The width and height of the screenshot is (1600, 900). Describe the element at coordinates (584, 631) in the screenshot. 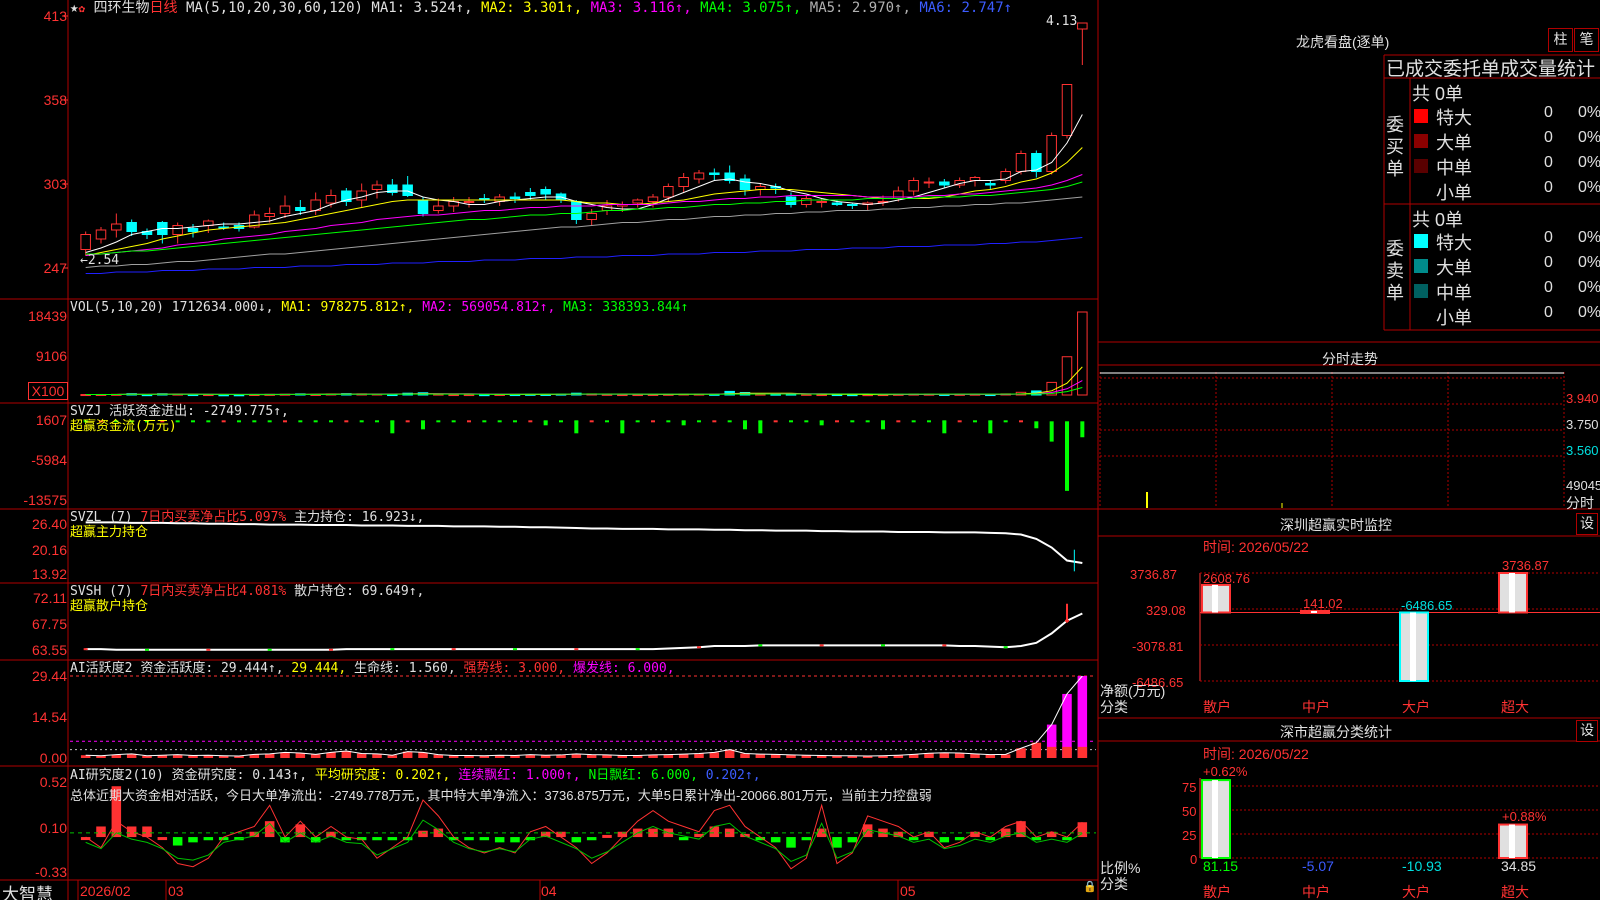

I see `svsh-line` at that location.